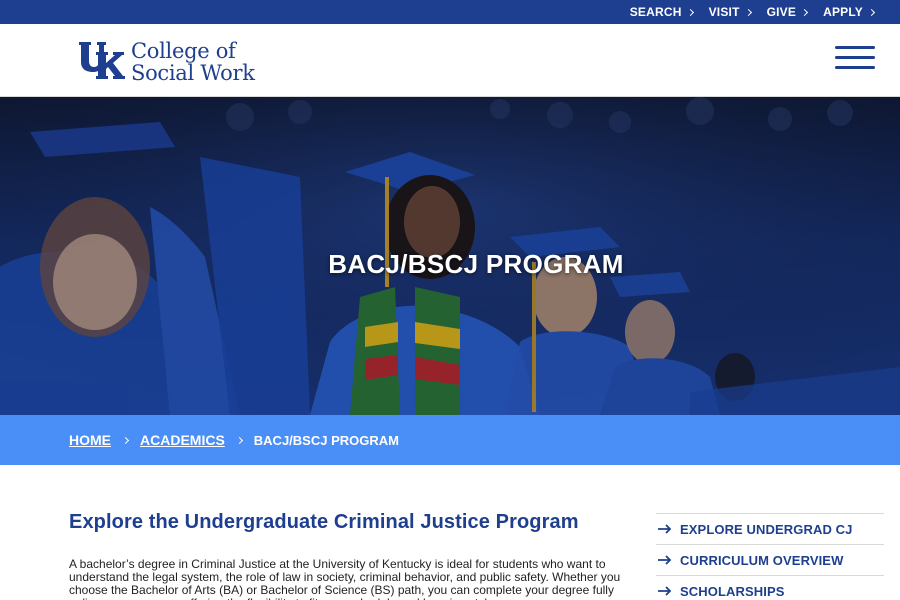 Image resolution: width=900 pixels, height=600 pixels. What do you see at coordinates (450, 12) in the screenshot?
I see `utility-bar: SEARCH VISIT GIVE APPLY` at bounding box center [450, 12].